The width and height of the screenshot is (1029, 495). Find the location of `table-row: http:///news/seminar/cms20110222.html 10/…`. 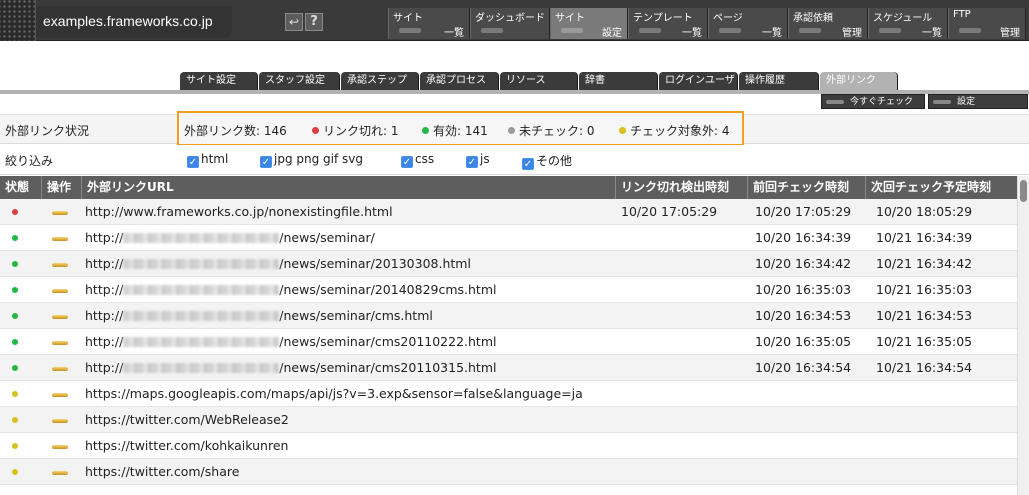

table-row: http:///news/seminar/cms20110222.html 10/… is located at coordinates (508, 342).